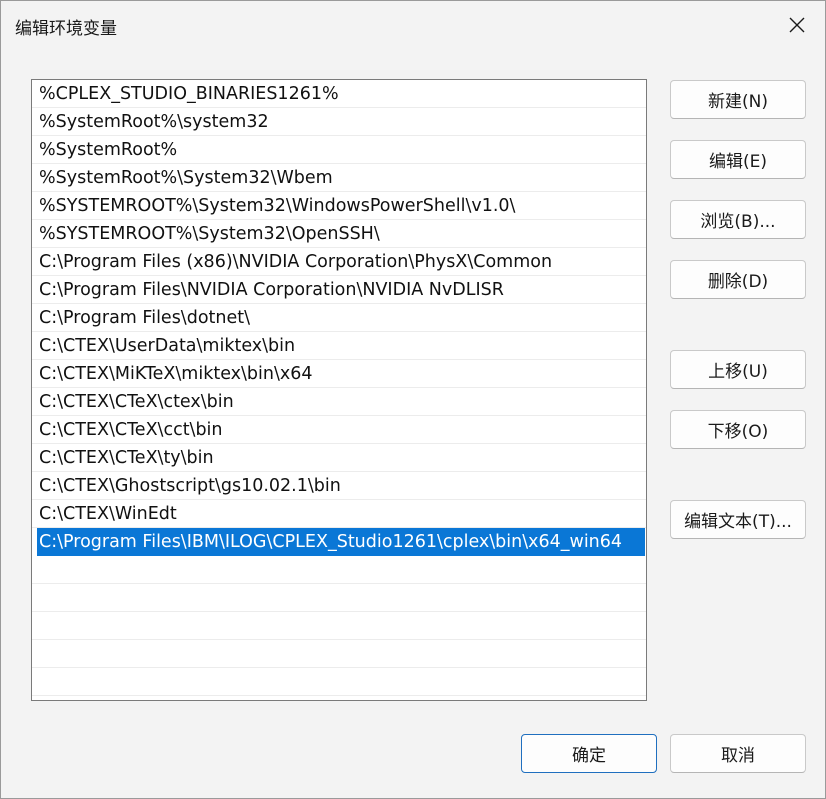 The width and height of the screenshot is (826, 799). I want to click on move-down-button: 下移(O), so click(738, 429).